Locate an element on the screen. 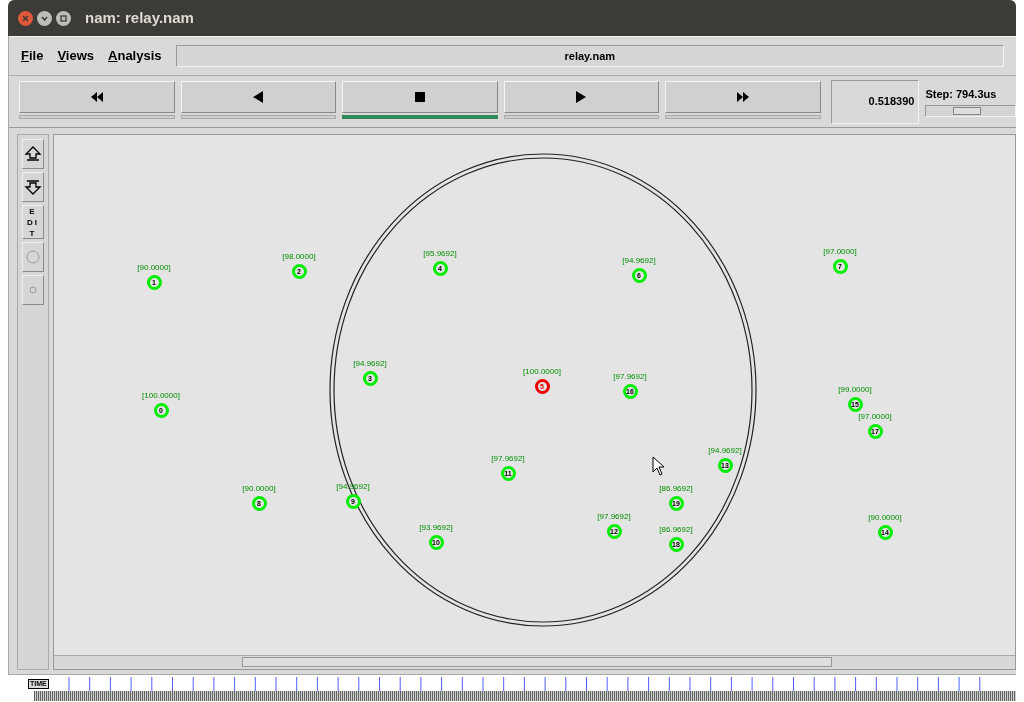 The image size is (1024, 702). play-button is located at coordinates (581, 96).